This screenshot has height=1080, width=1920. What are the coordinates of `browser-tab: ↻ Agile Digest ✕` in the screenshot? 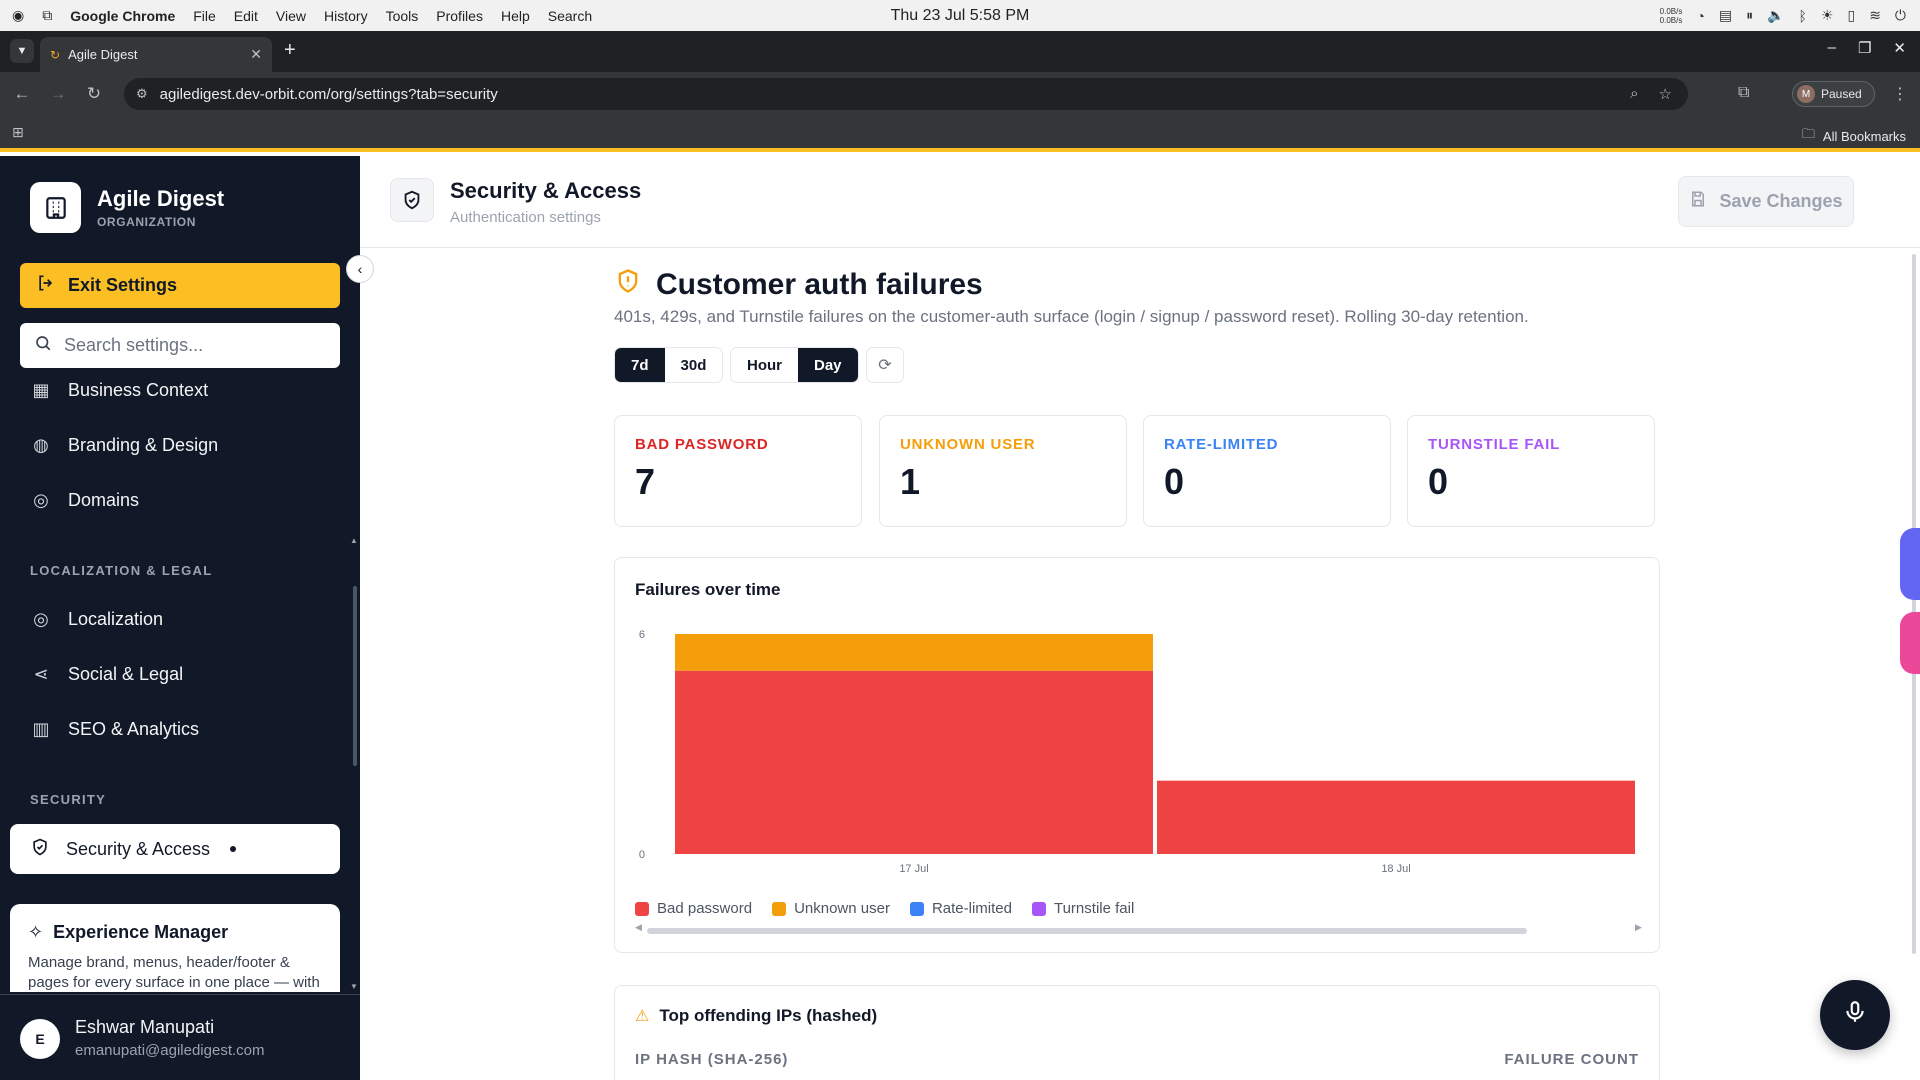 It's located at (156, 54).